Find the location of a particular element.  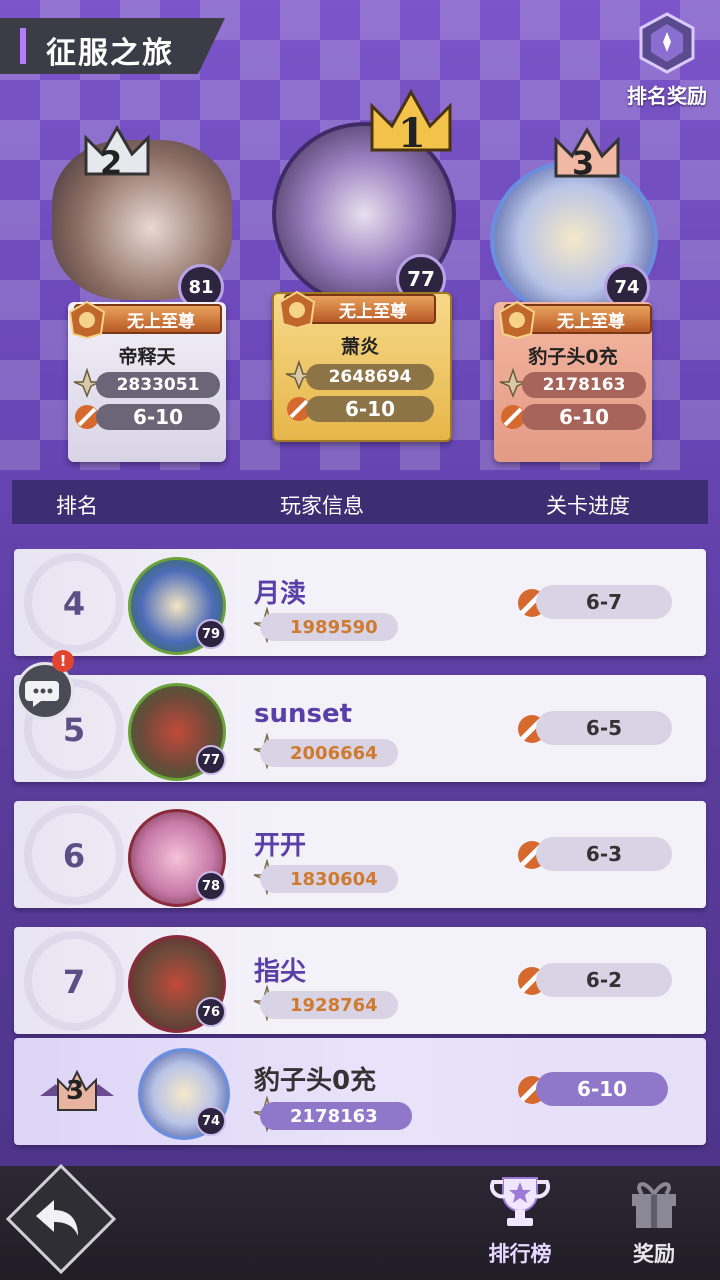

player-name: 月渎 is located at coordinates (280, 594).